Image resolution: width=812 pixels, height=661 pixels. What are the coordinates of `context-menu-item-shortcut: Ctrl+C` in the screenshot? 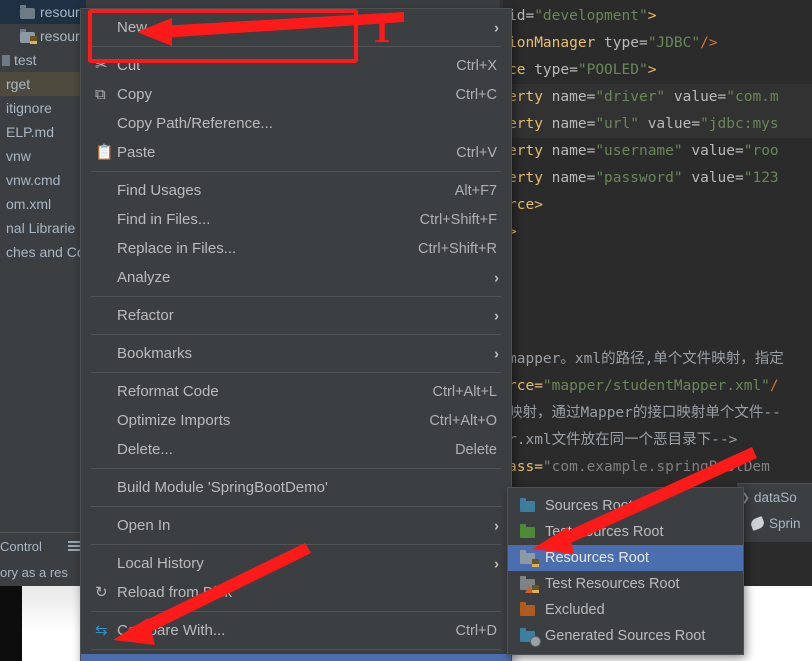 It's located at (476, 94).